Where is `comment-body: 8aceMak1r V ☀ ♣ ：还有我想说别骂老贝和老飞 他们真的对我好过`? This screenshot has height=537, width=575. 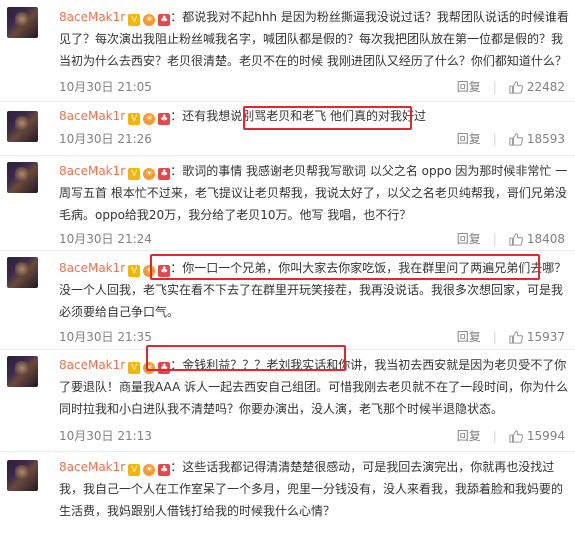 comment-body: 8aceMak1r V ☀ ♣ ：还有我想说别骂老贝和老飞 他们真的对我好过 is located at coordinates (314, 116).